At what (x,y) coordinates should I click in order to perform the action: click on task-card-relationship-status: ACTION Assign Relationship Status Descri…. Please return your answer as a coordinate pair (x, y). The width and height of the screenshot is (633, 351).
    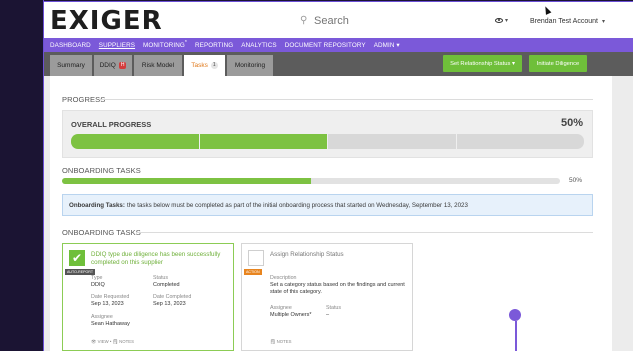
    Looking at the image, I should click on (327, 297).